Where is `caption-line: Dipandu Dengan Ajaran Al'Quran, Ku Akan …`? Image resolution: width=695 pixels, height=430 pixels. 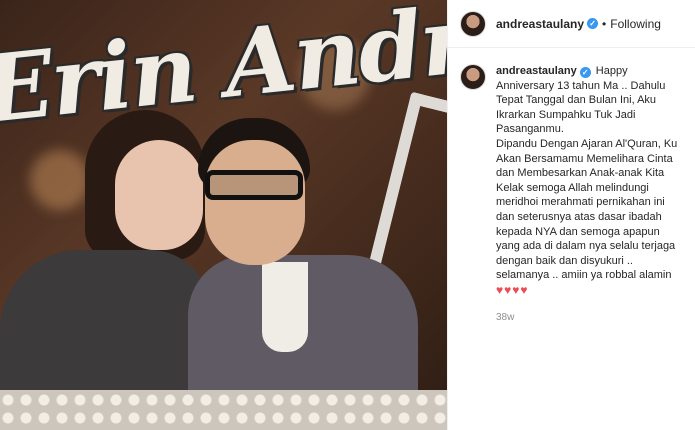
caption-line: Dipandu Dengan Ajaran Al'Quran, Ku Akan … is located at coordinates (587, 158).